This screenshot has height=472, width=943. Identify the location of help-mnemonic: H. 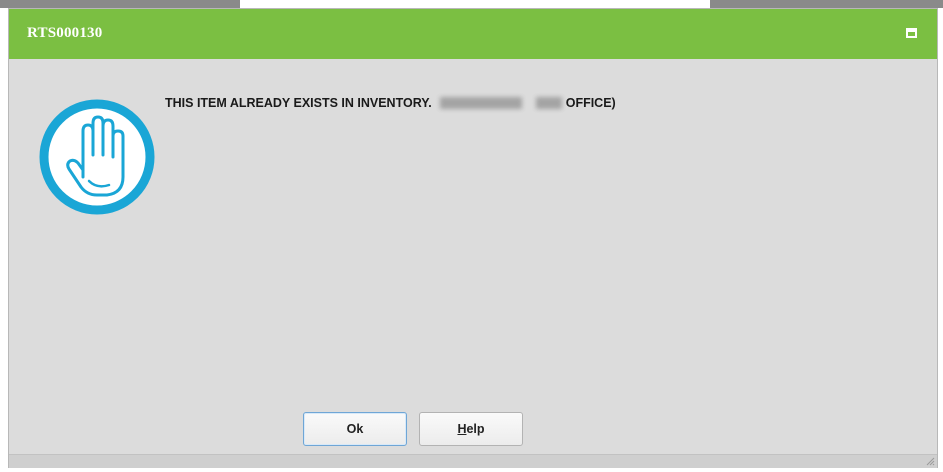
(462, 429).